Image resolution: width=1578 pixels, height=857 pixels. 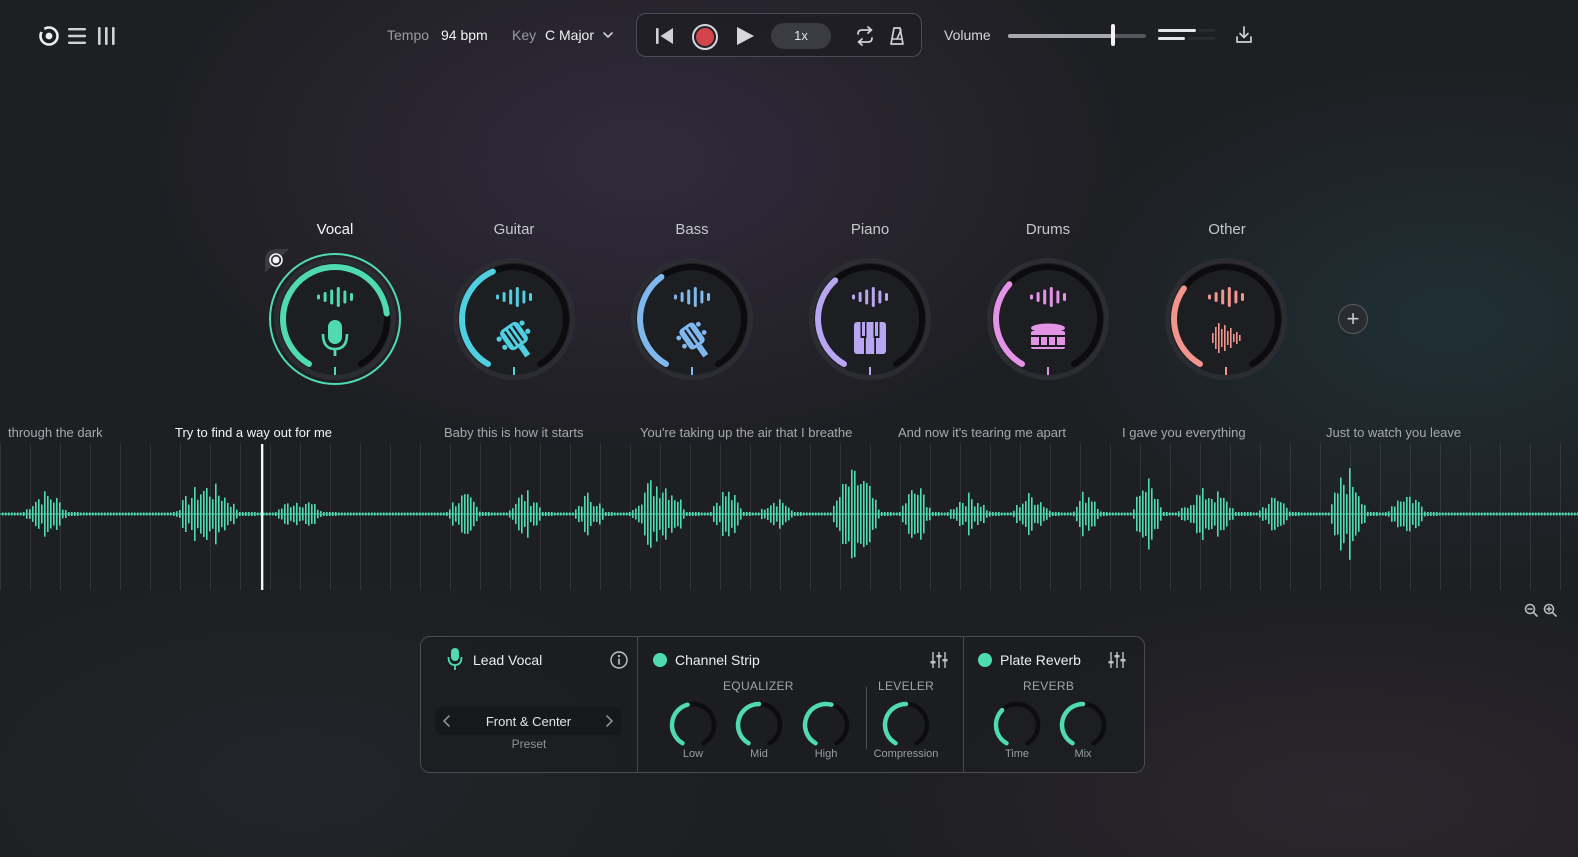 I want to click on lyric-line-current: Try to find a way out for me, so click(x=253, y=432).